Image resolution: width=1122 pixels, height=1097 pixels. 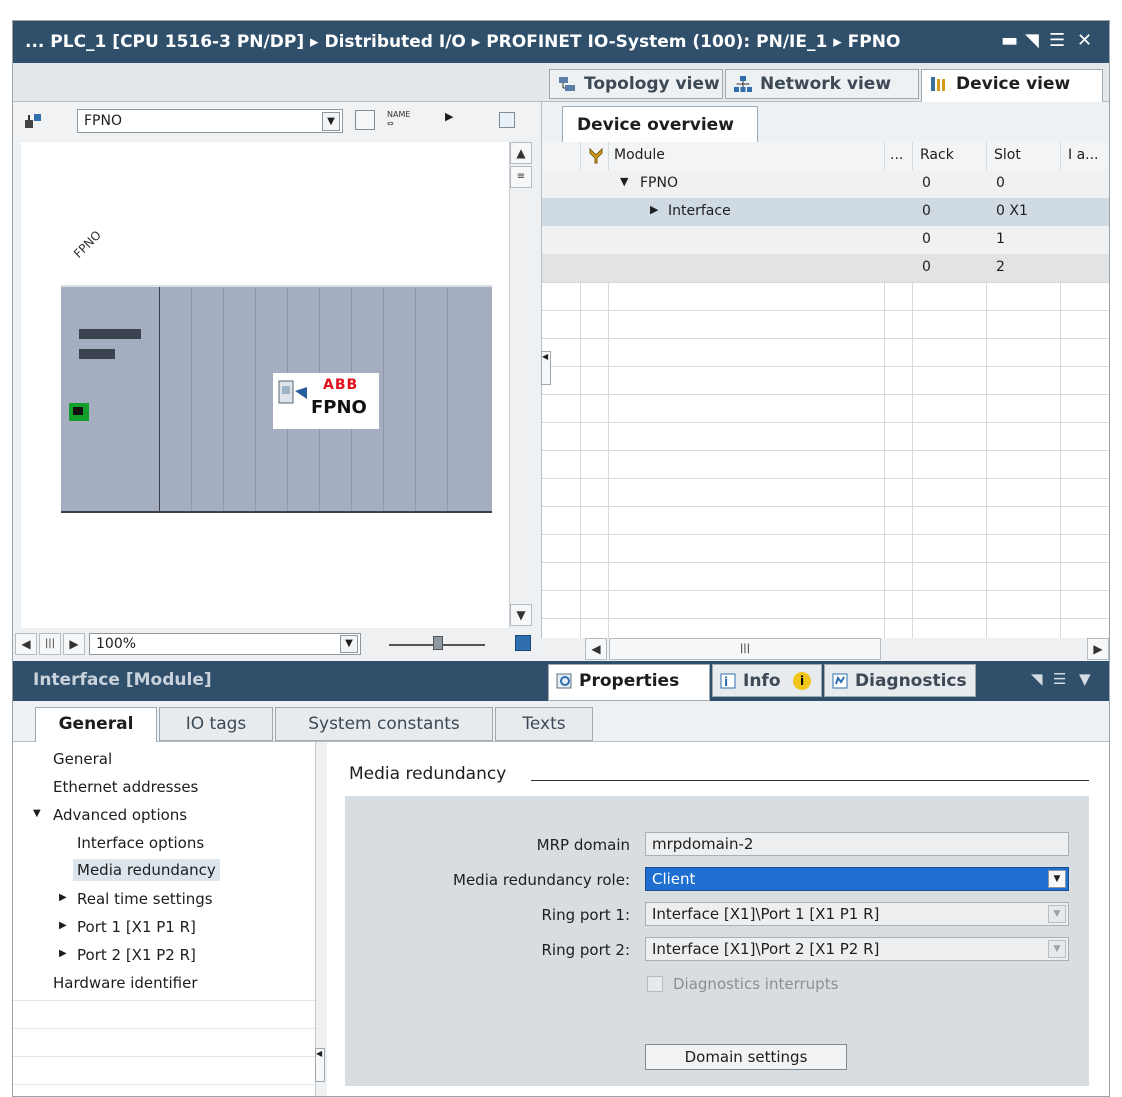 What do you see at coordinates (857, 949) in the screenshot?
I see `ring-port2-select: Interface [X1]\Port 2 [X1 P2 R] ▼` at bounding box center [857, 949].